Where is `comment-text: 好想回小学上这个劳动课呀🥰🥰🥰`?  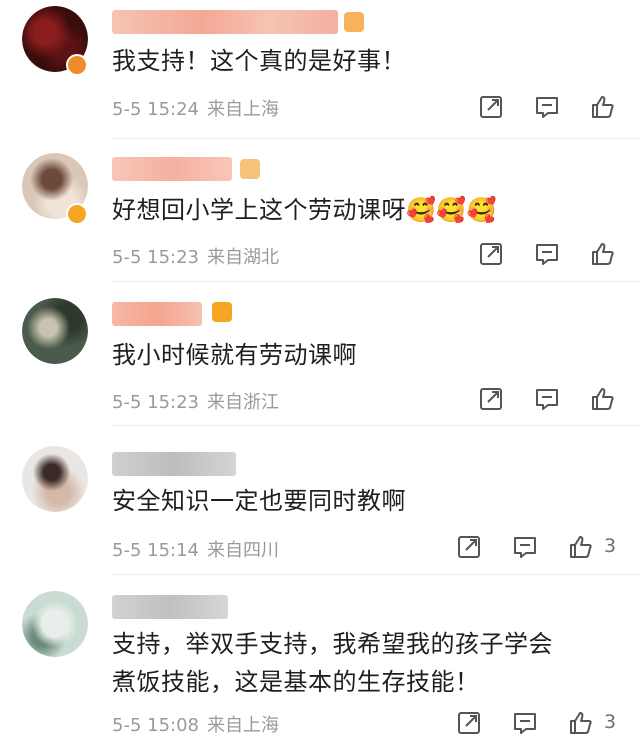
comment-text: 好想回小学上这个劳动课呀🥰🥰🥰 is located at coordinates (305, 210).